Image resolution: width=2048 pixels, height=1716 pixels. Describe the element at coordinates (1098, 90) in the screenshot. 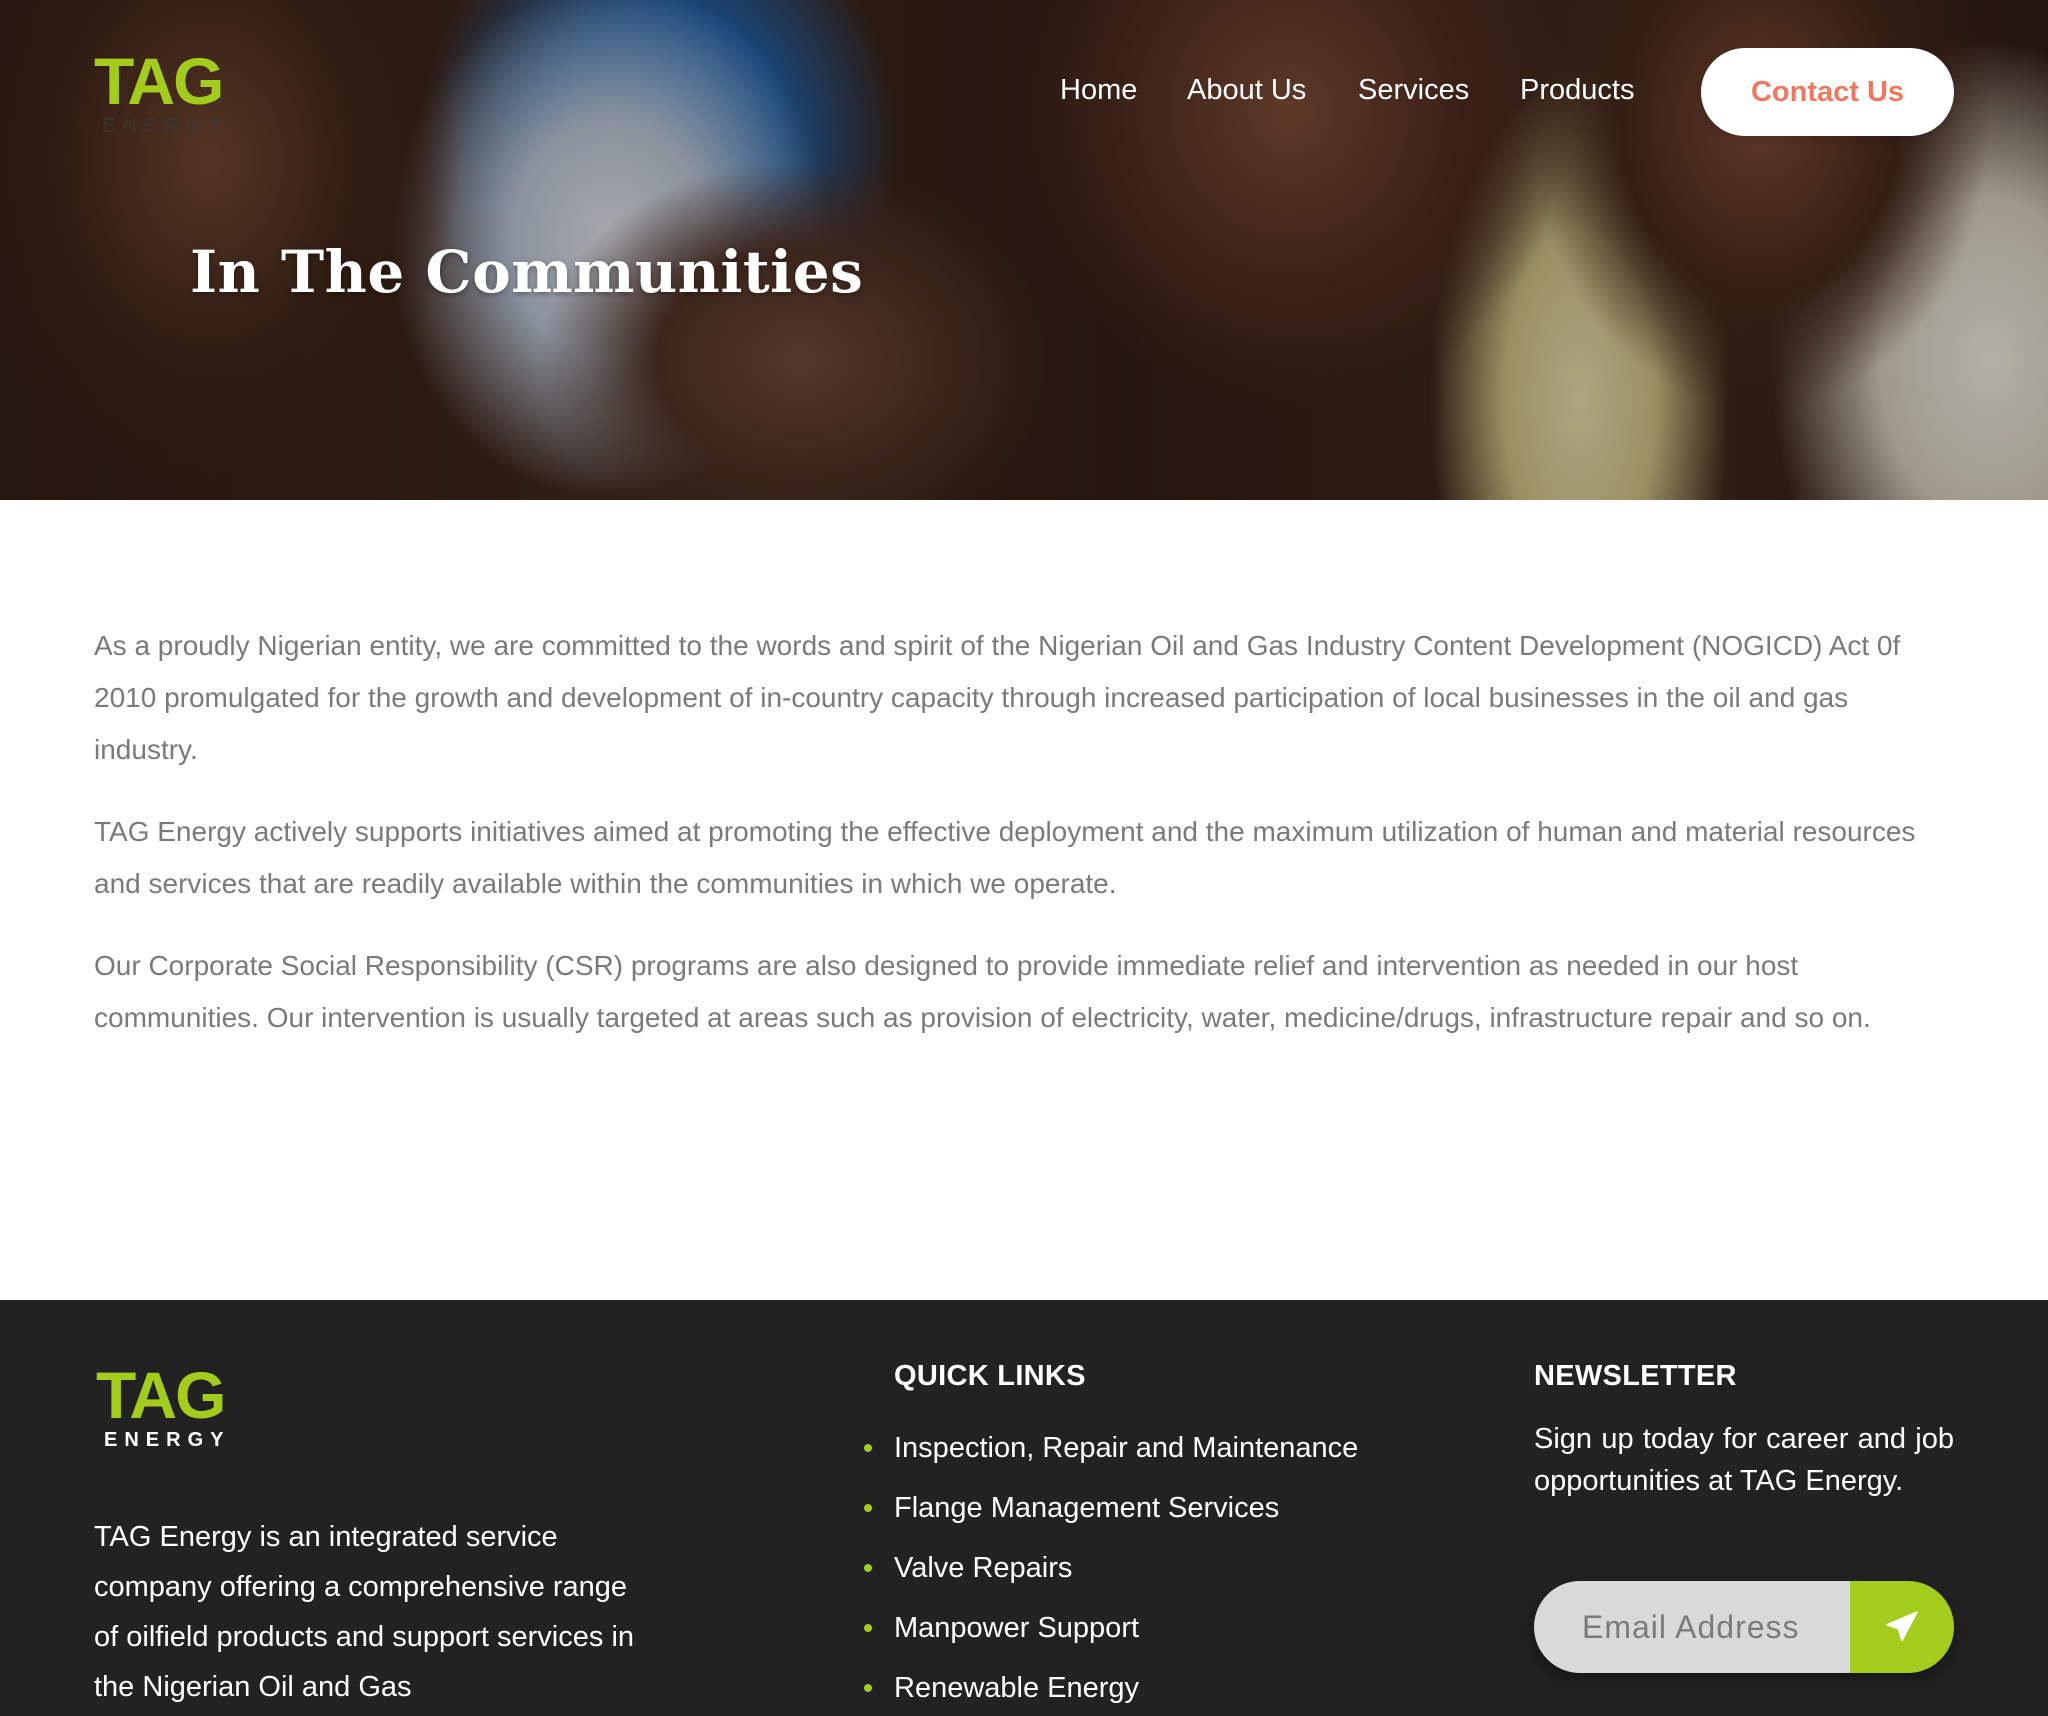

I see `nav-item-home: Home` at that location.